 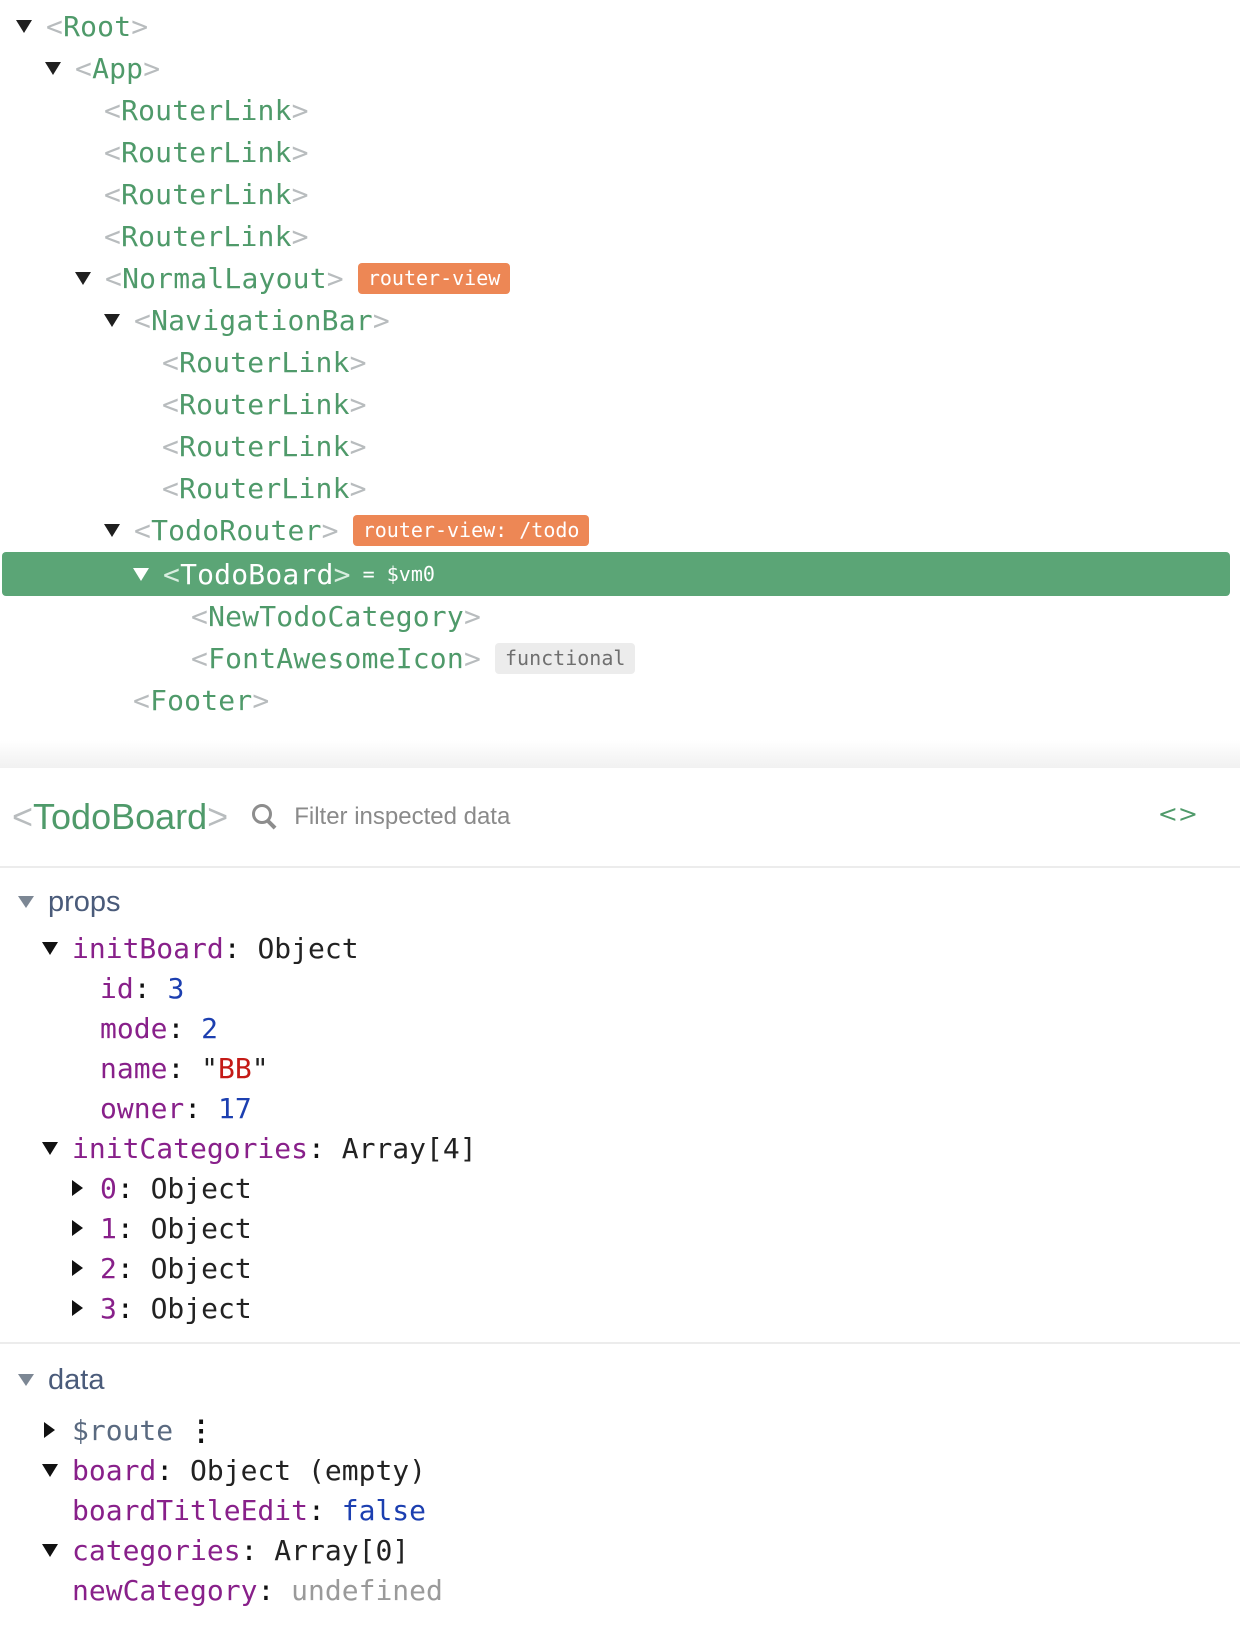 I want to click on array-item: 3: Object, so click(x=161, y=1308).